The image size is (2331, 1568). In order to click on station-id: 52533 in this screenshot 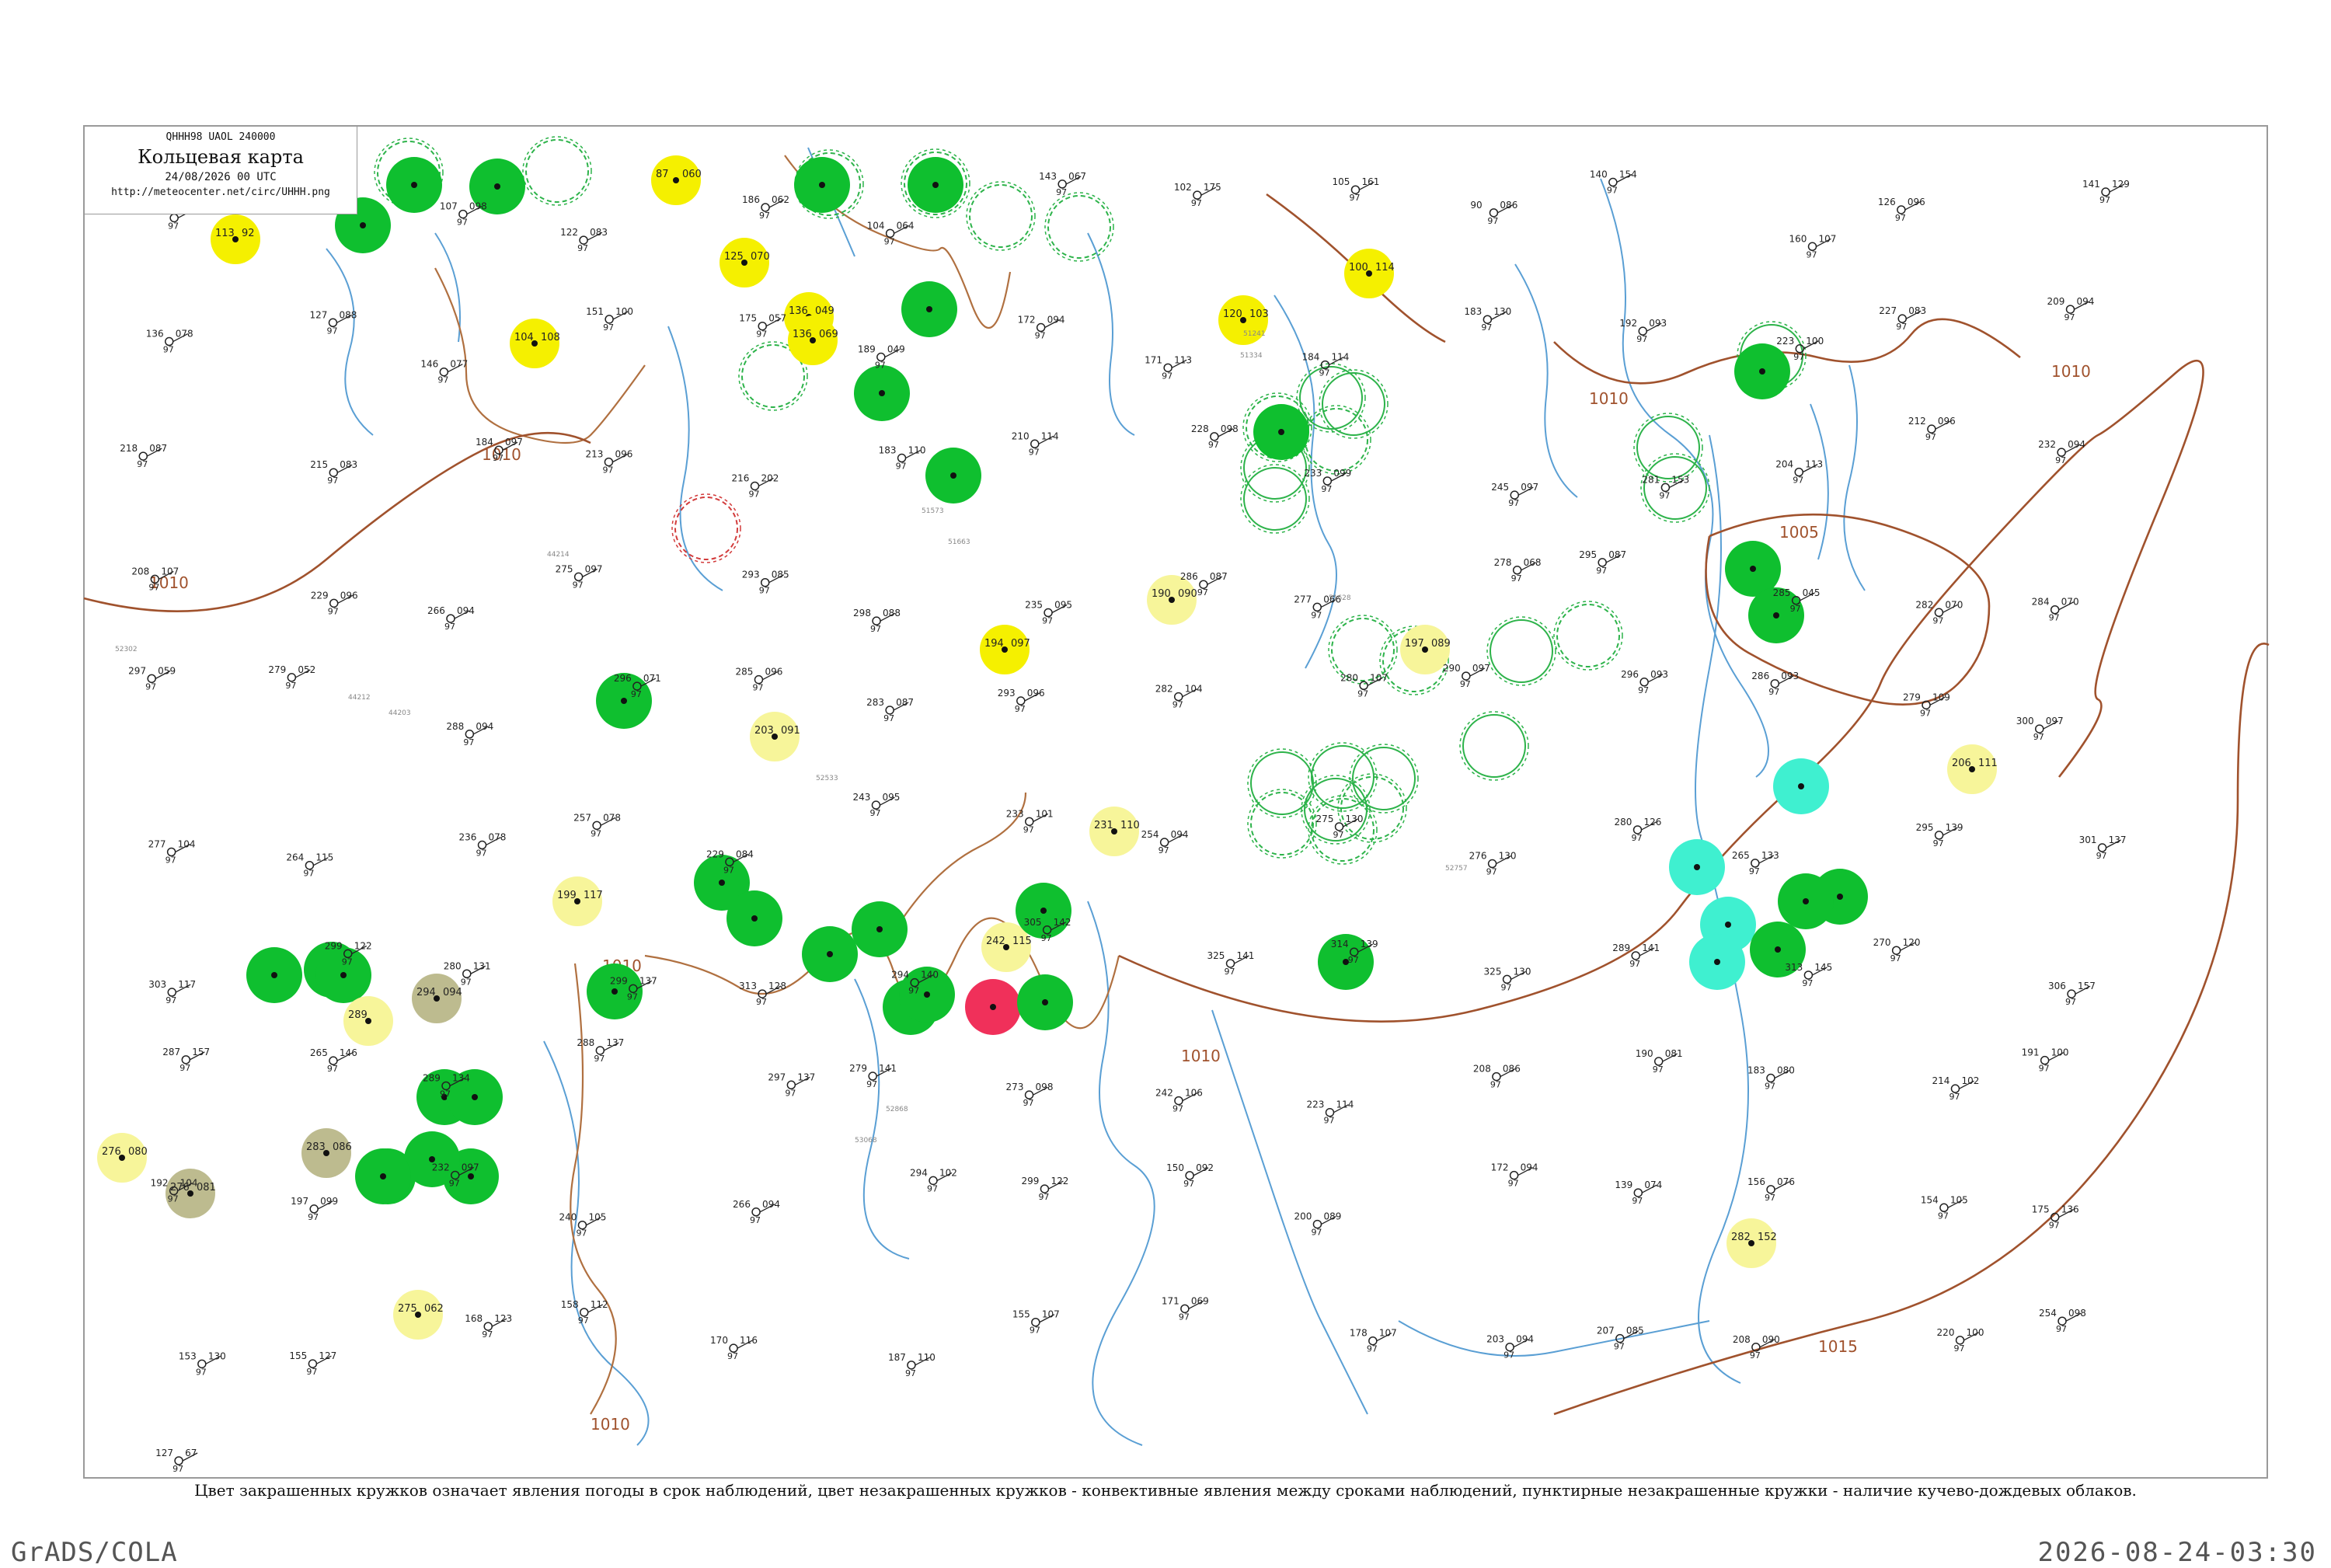, I will do `click(827, 778)`.